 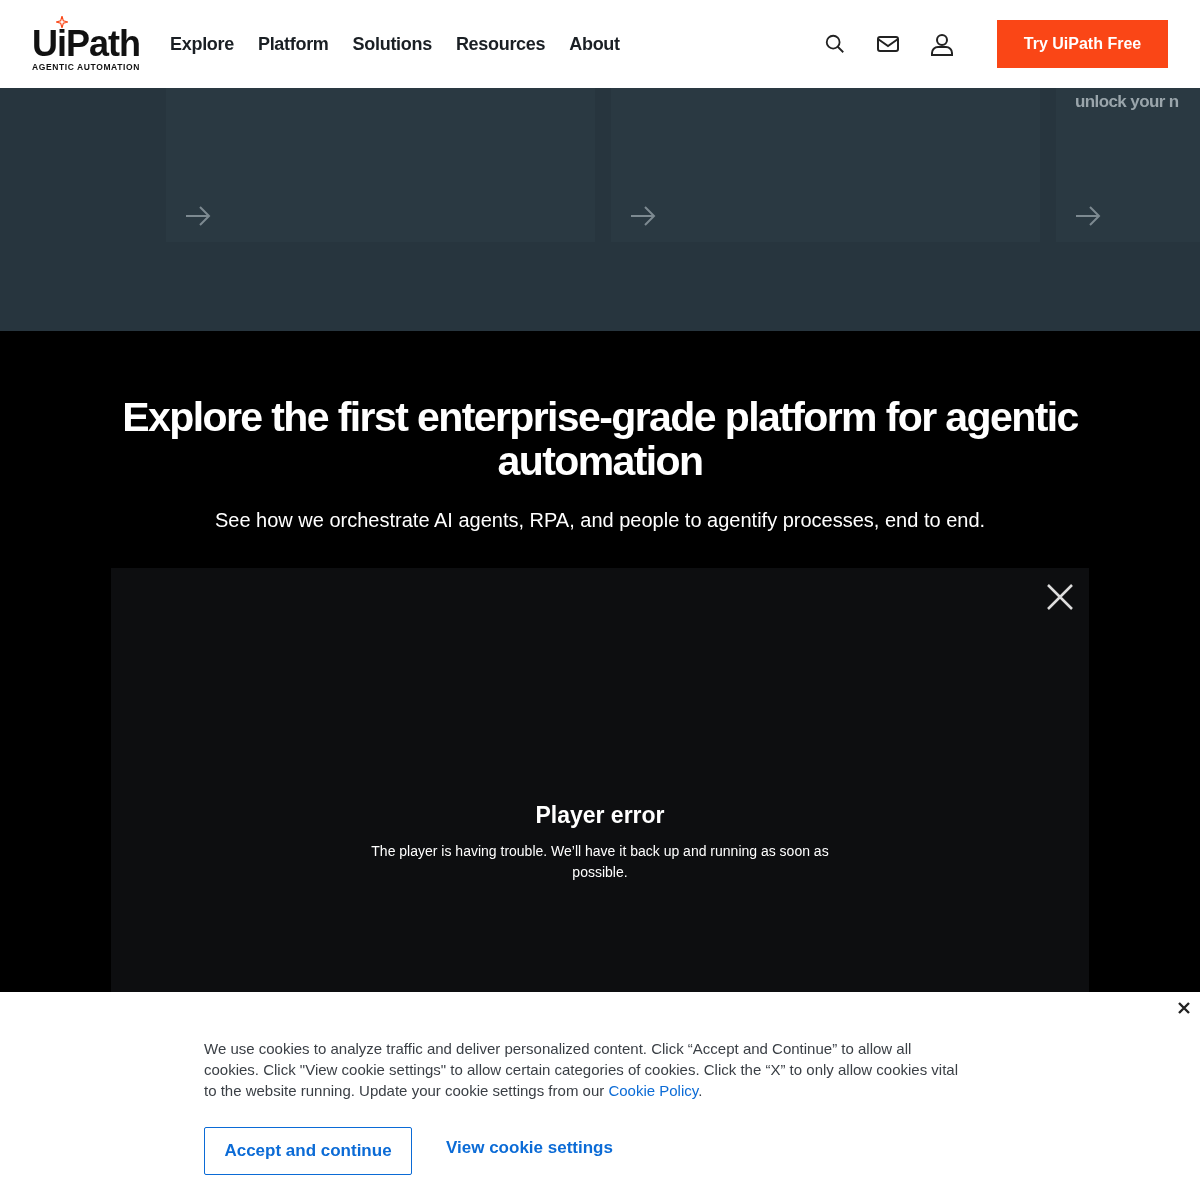 What do you see at coordinates (600, 815) in the screenshot?
I see `player-error-title: Player error` at bounding box center [600, 815].